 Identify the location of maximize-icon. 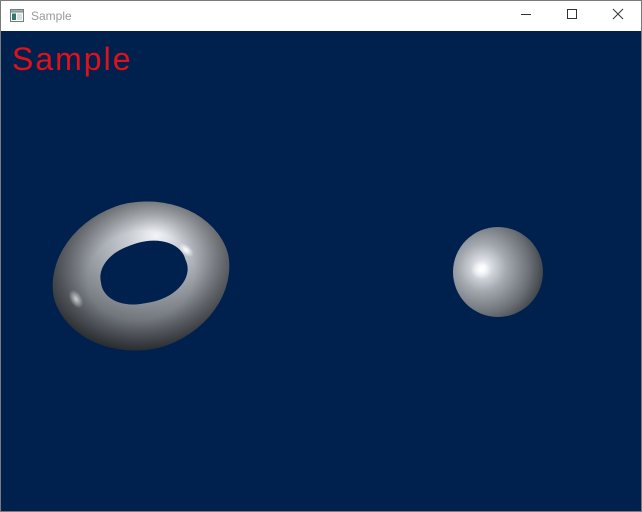
(572, 16).